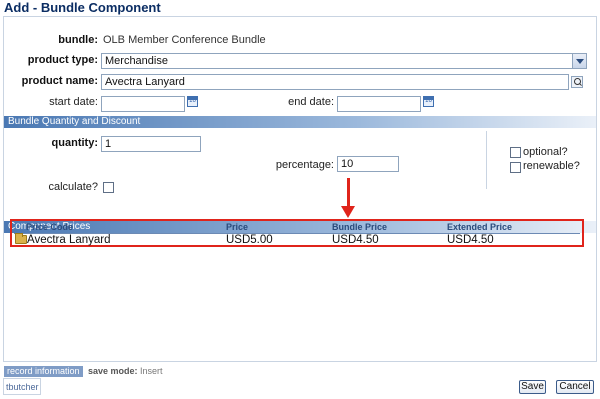  I want to click on column-header-price-code: Price Code, so click(49, 227).